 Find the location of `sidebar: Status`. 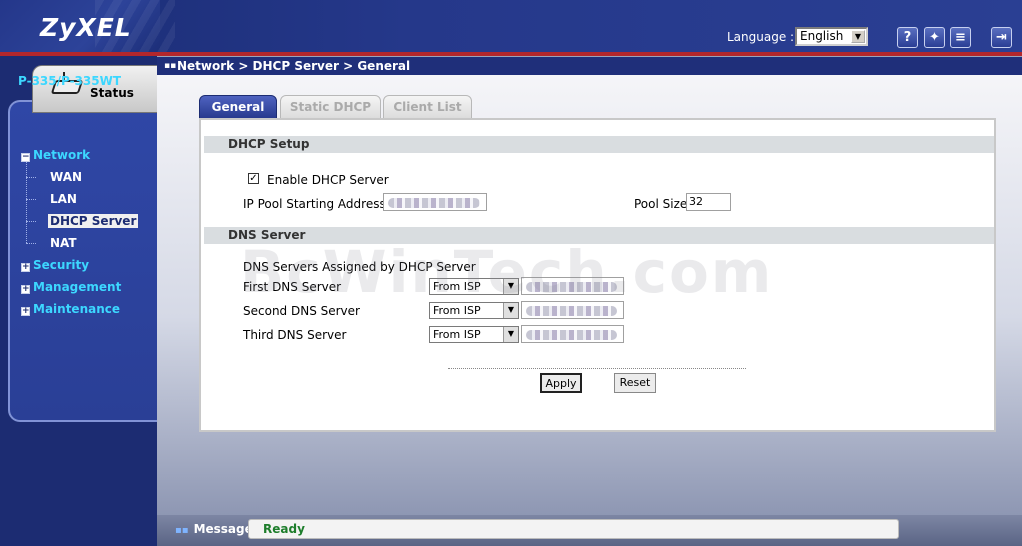

sidebar: Status is located at coordinates (78, 301).